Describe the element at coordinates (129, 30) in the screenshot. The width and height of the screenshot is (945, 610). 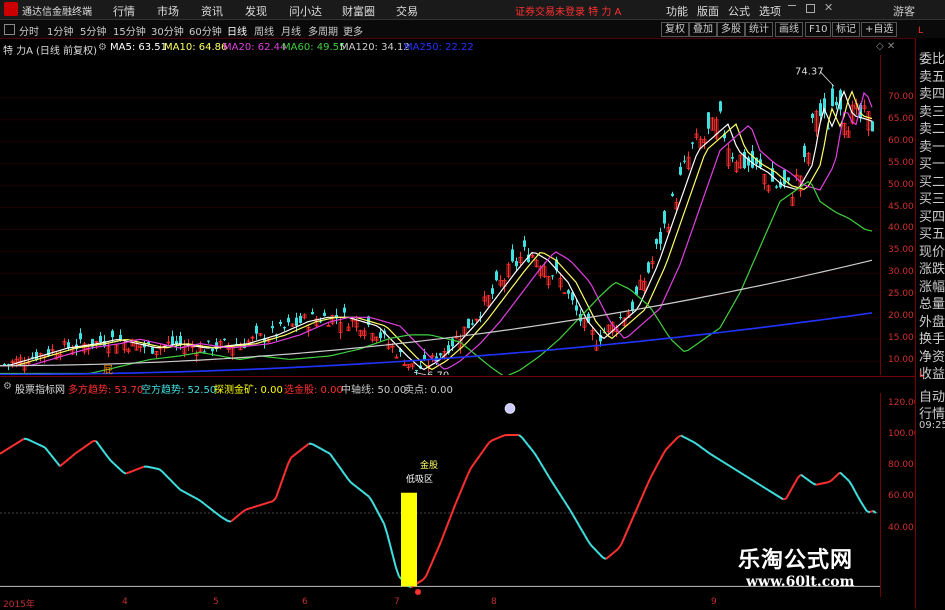
I see `period-15min: 15分钟` at that location.